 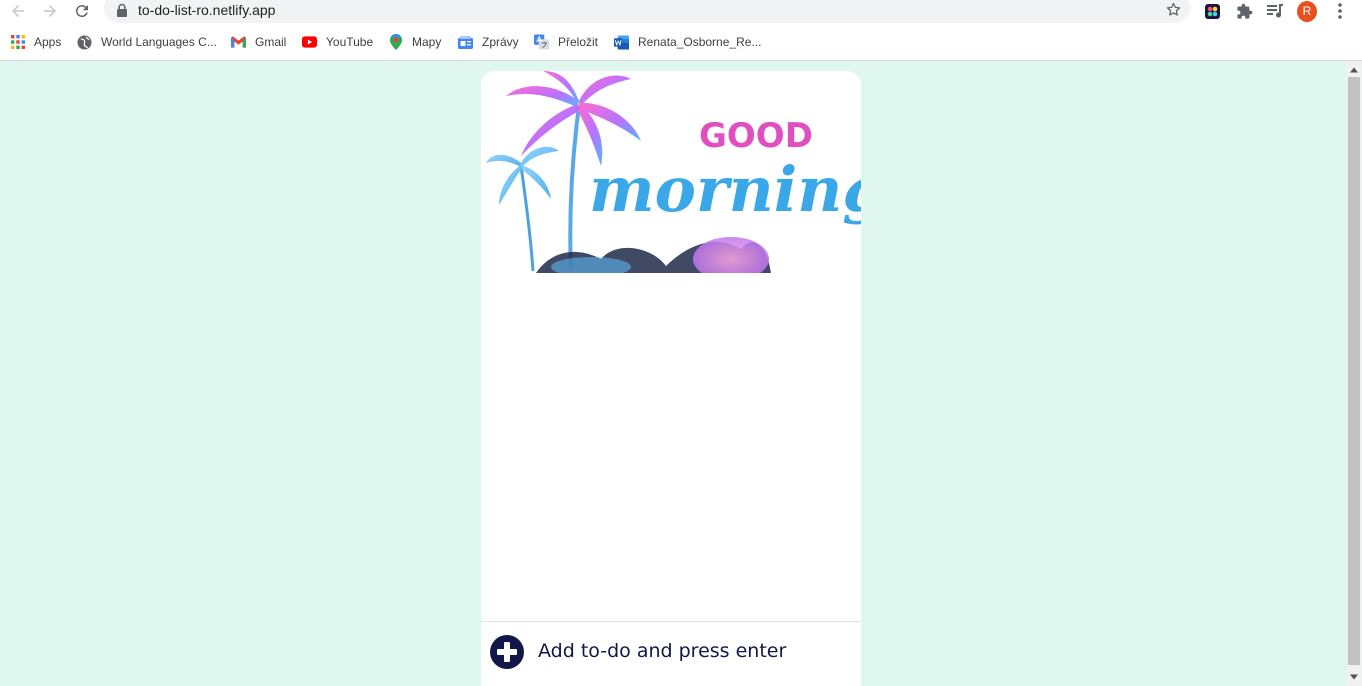 What do you see at coordinates (621, 42) in the screenshot?
I see `word-doc-icon` at bounding box center [621, 42].